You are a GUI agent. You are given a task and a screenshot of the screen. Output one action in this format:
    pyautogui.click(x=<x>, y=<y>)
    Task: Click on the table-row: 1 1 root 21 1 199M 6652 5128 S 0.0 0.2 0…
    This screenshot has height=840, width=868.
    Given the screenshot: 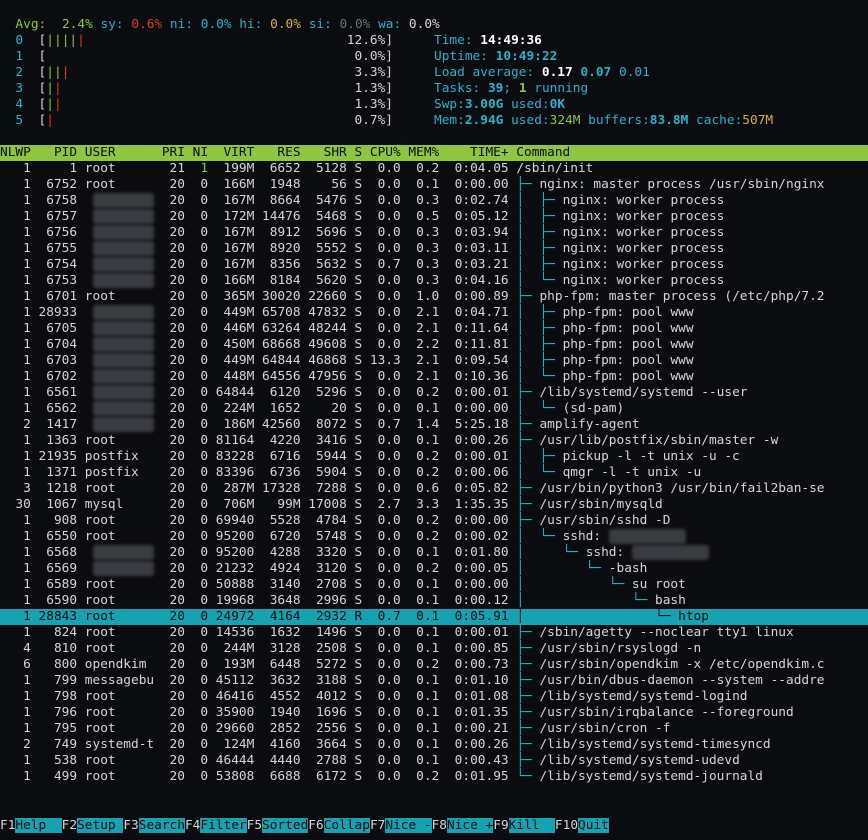 What is the action you would take?
    pyautogui.click(x=296, y=169)
    